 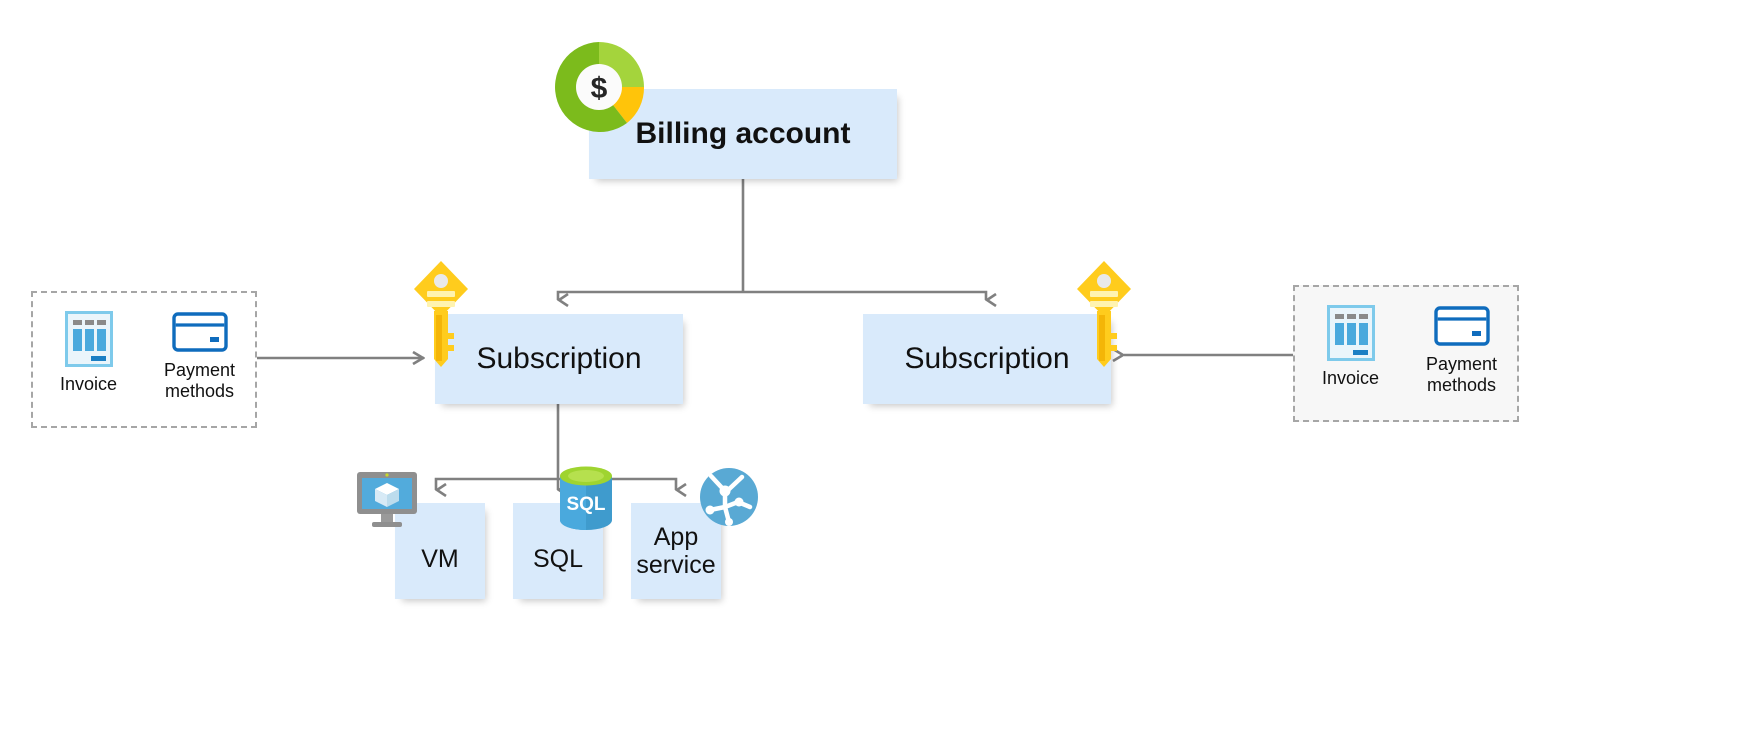 What do you see at coordinates (387, 501) in the screenshot?
I see `virtual-machine-icon` at bounding box center [387, 501].